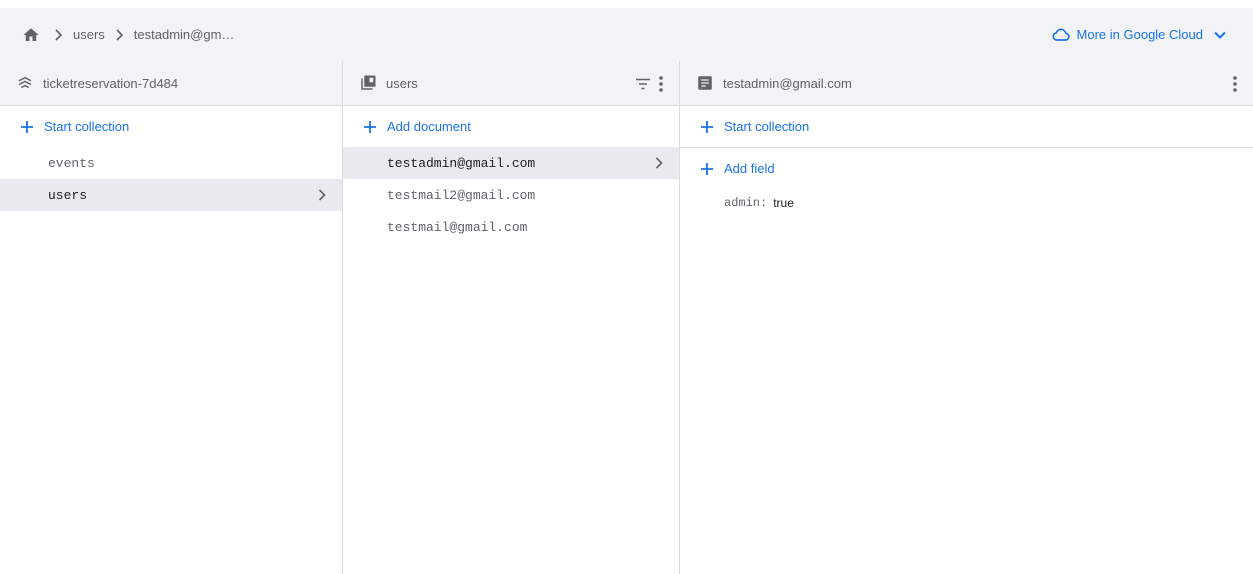 The image size is (1253, 574). I want to click on collection-actions, so click(649, 83).